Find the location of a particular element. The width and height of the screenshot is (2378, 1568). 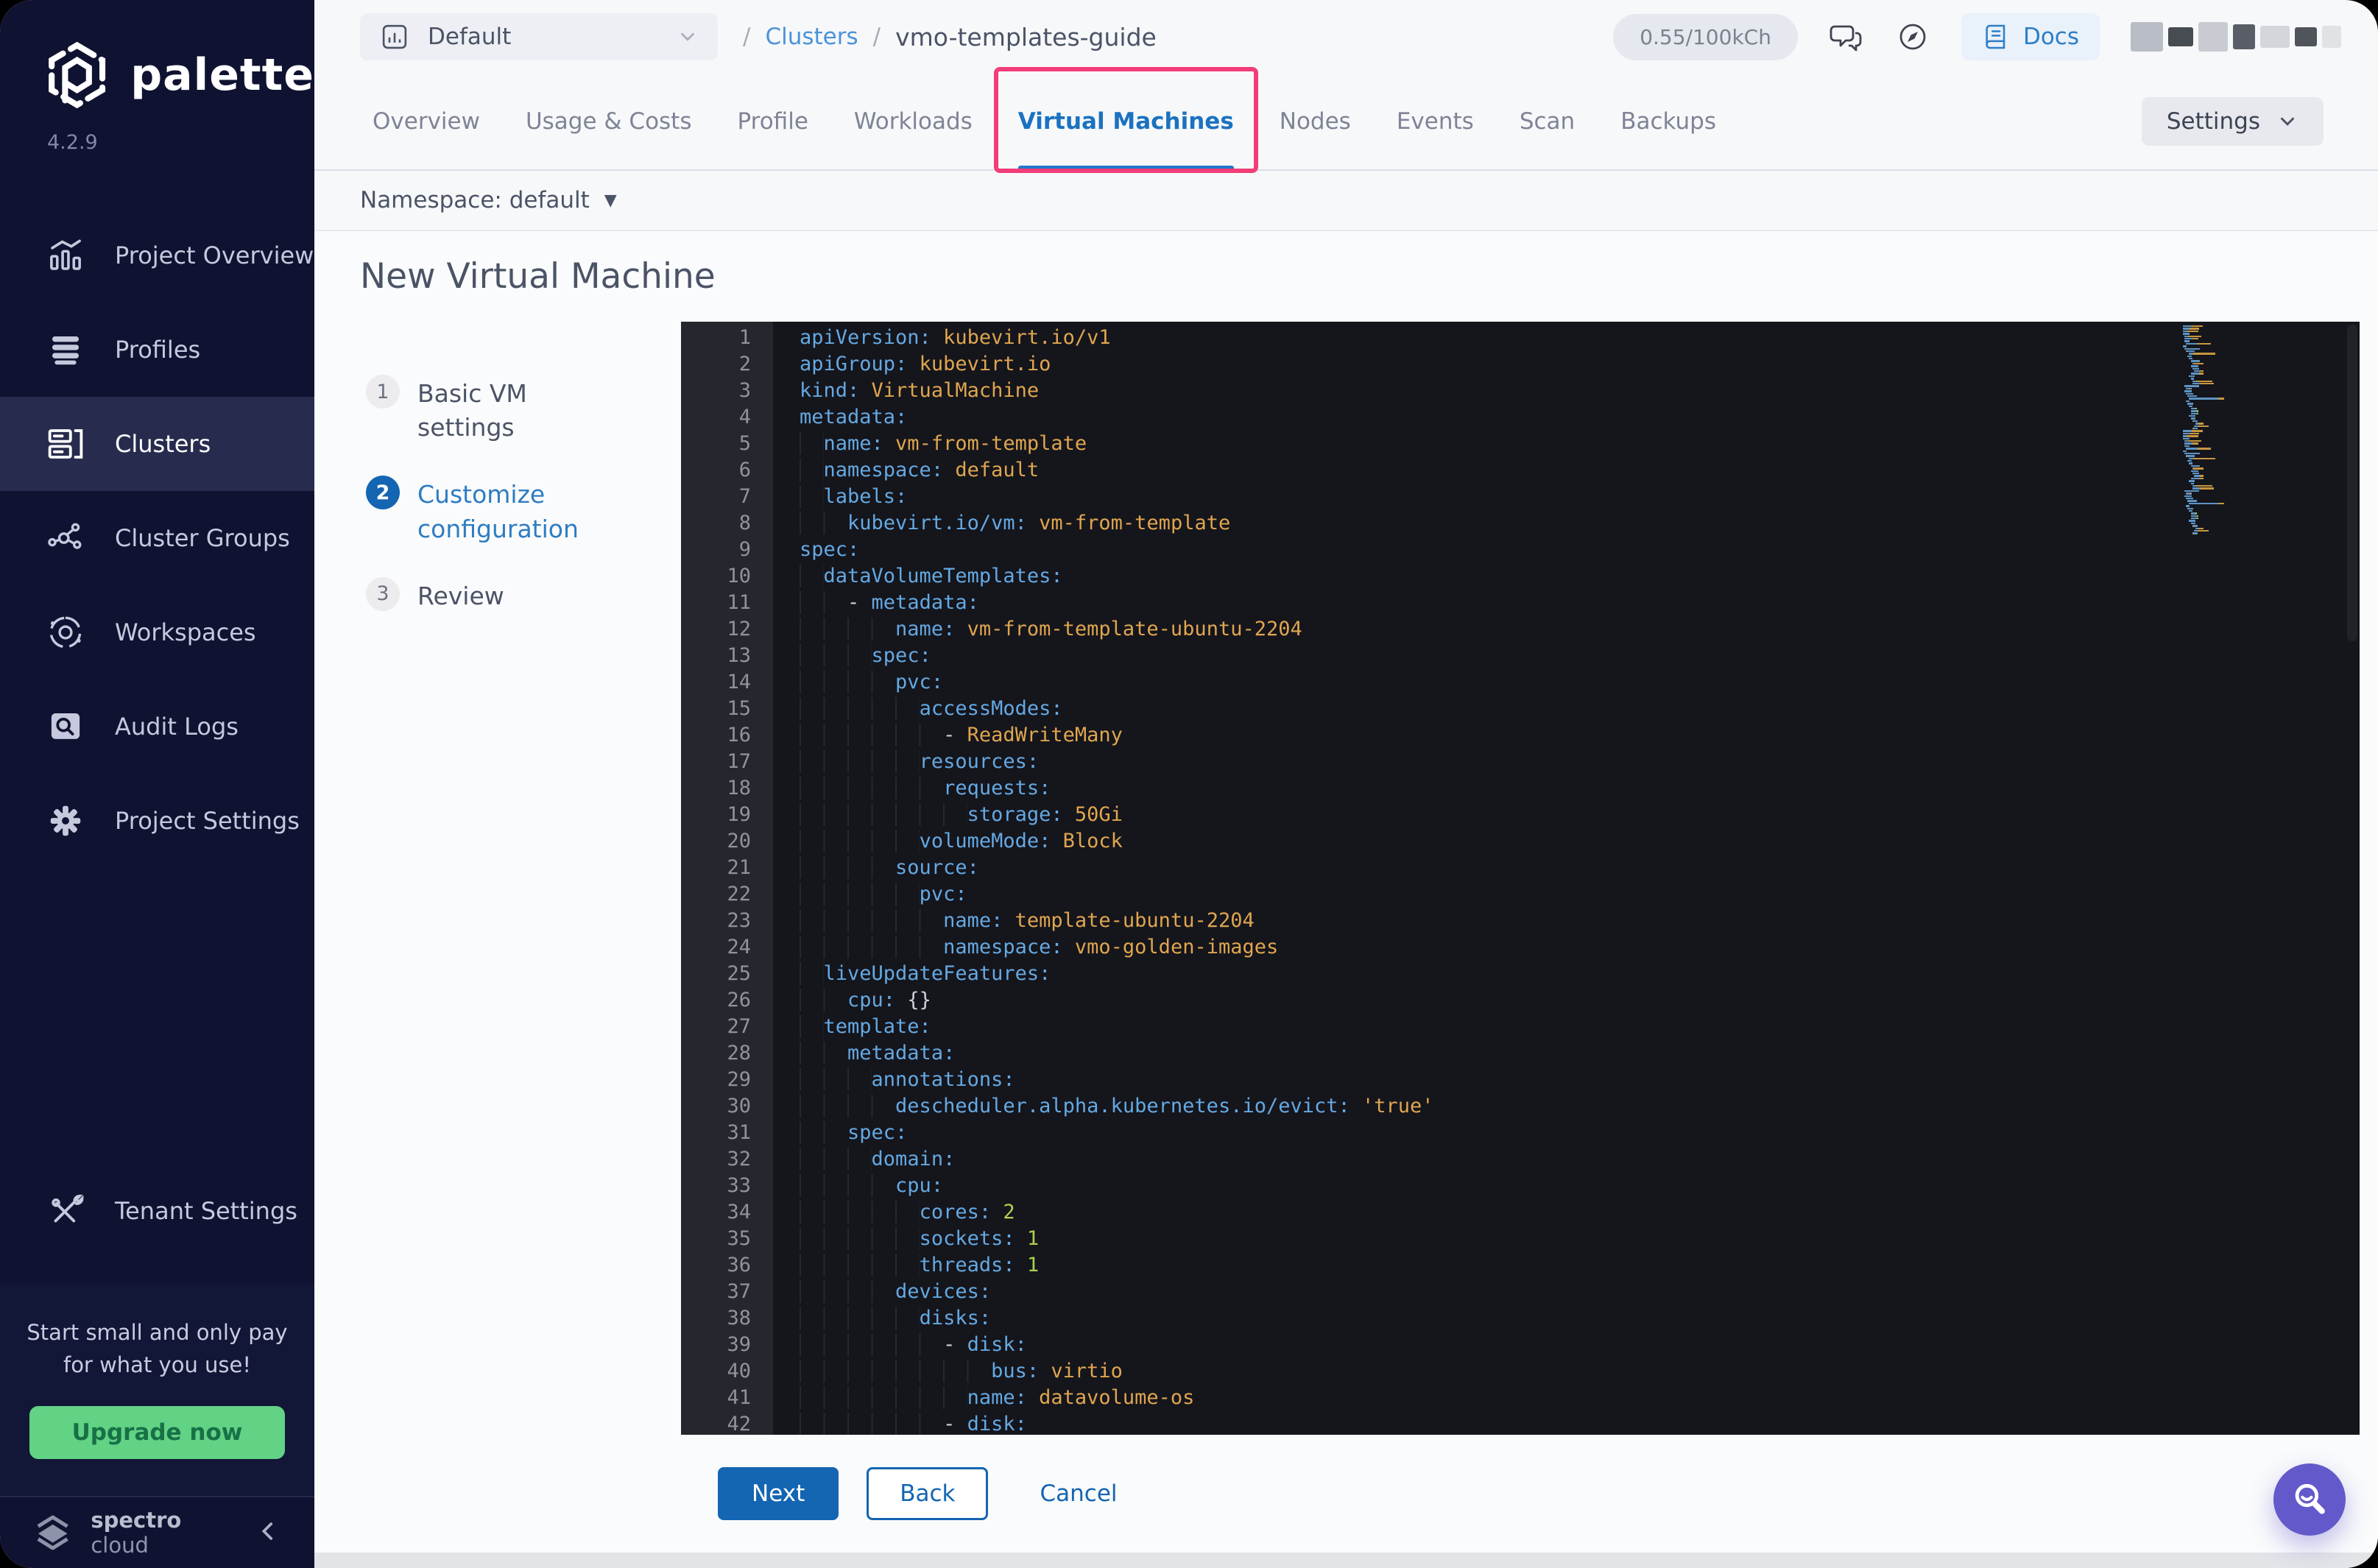

line-number: 5 is located at coordinates (744, 444).